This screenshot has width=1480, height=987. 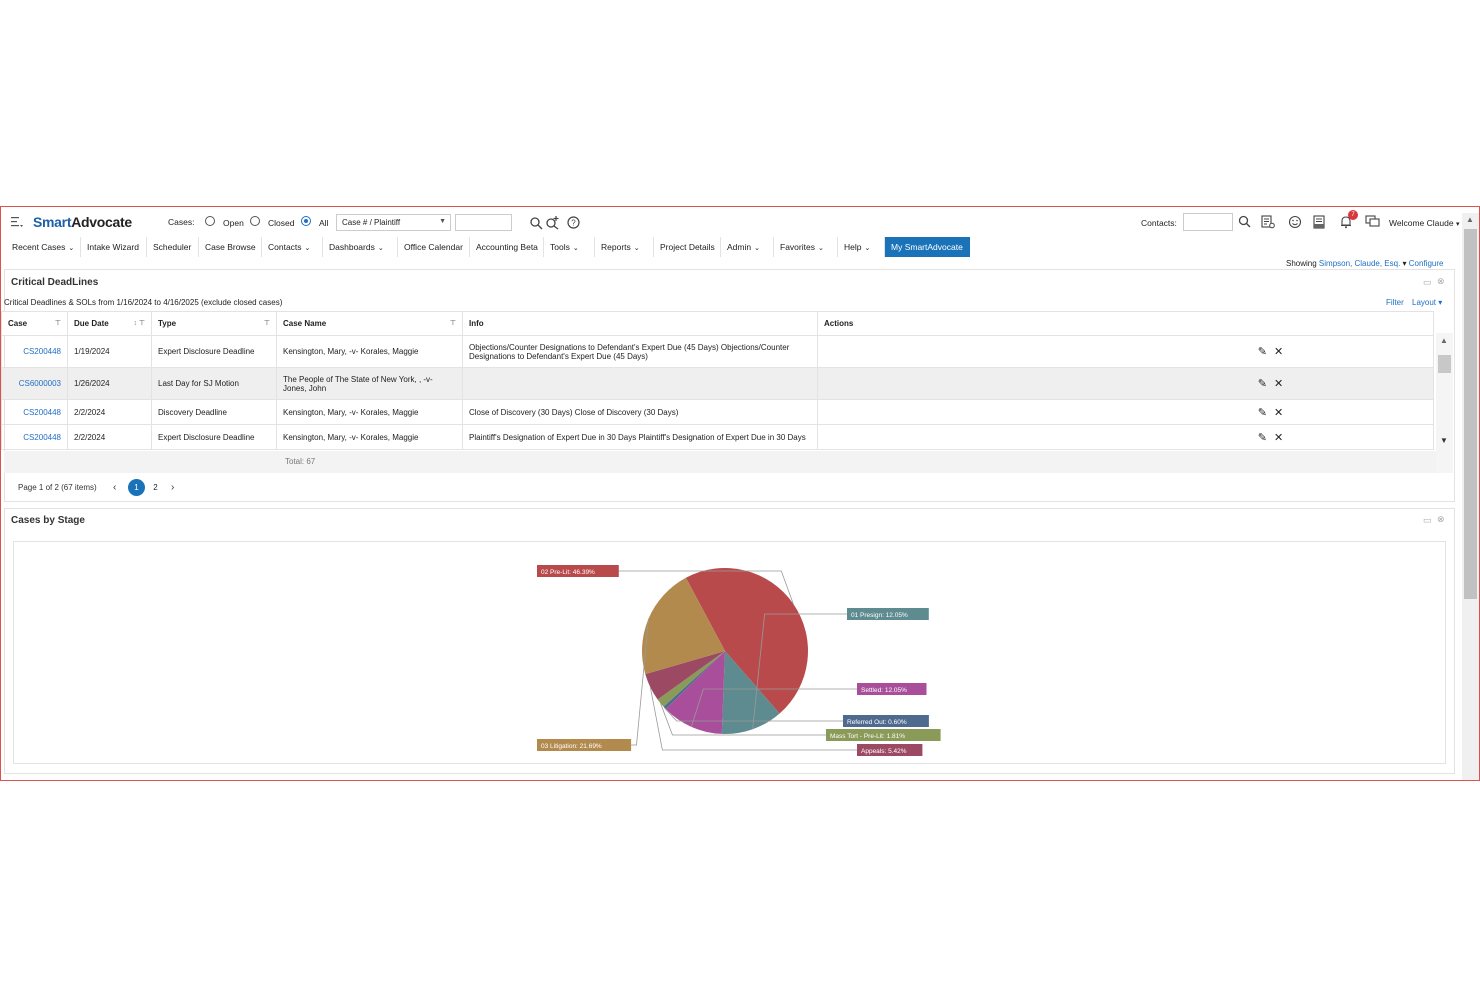 I want to click on nav-label: Accounting Beta, so click(x=507, y=247).